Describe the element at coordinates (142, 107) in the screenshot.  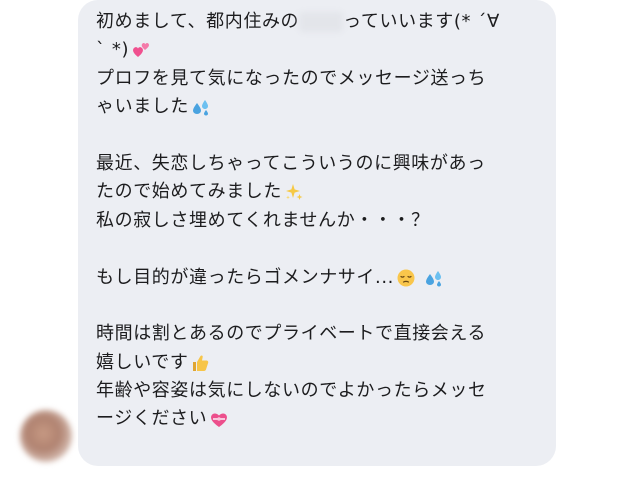
I see `message-text: ゃいました` at that location.